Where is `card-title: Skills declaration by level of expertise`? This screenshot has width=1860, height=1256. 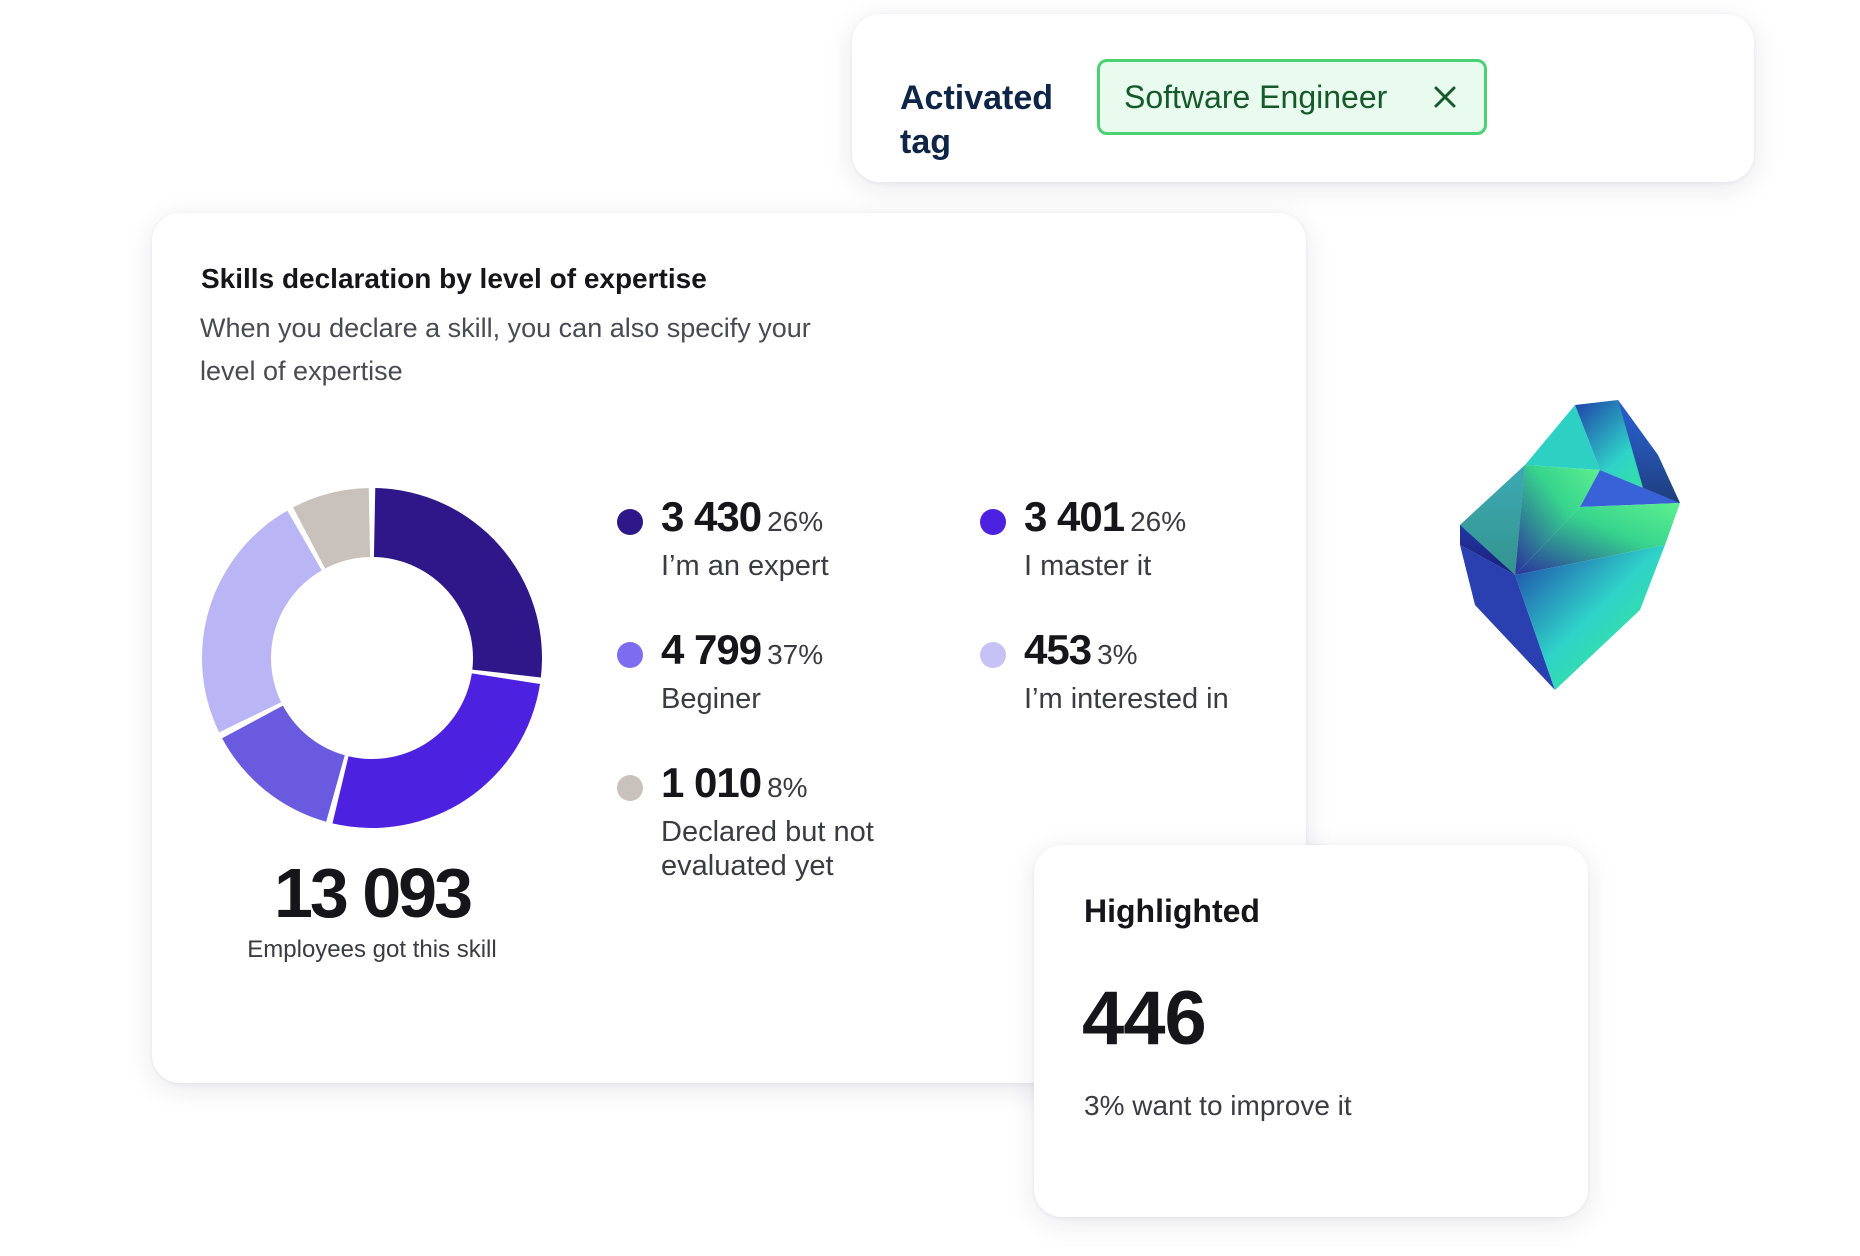 card-title: Skills declaration by level of expertise is located at coordinates (454, 278).